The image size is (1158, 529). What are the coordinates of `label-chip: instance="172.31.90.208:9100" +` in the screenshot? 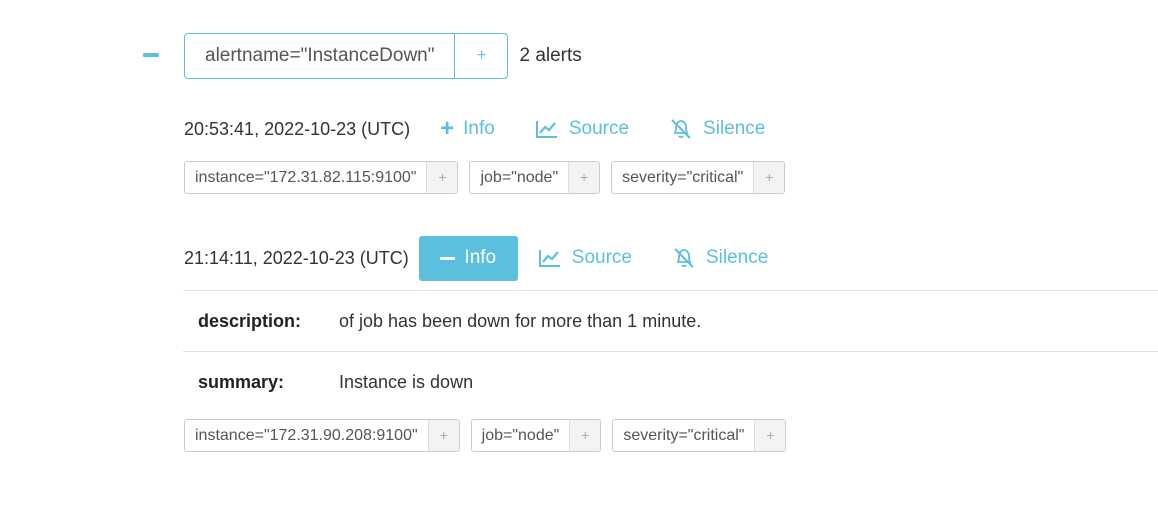 It's located at (322, 435).